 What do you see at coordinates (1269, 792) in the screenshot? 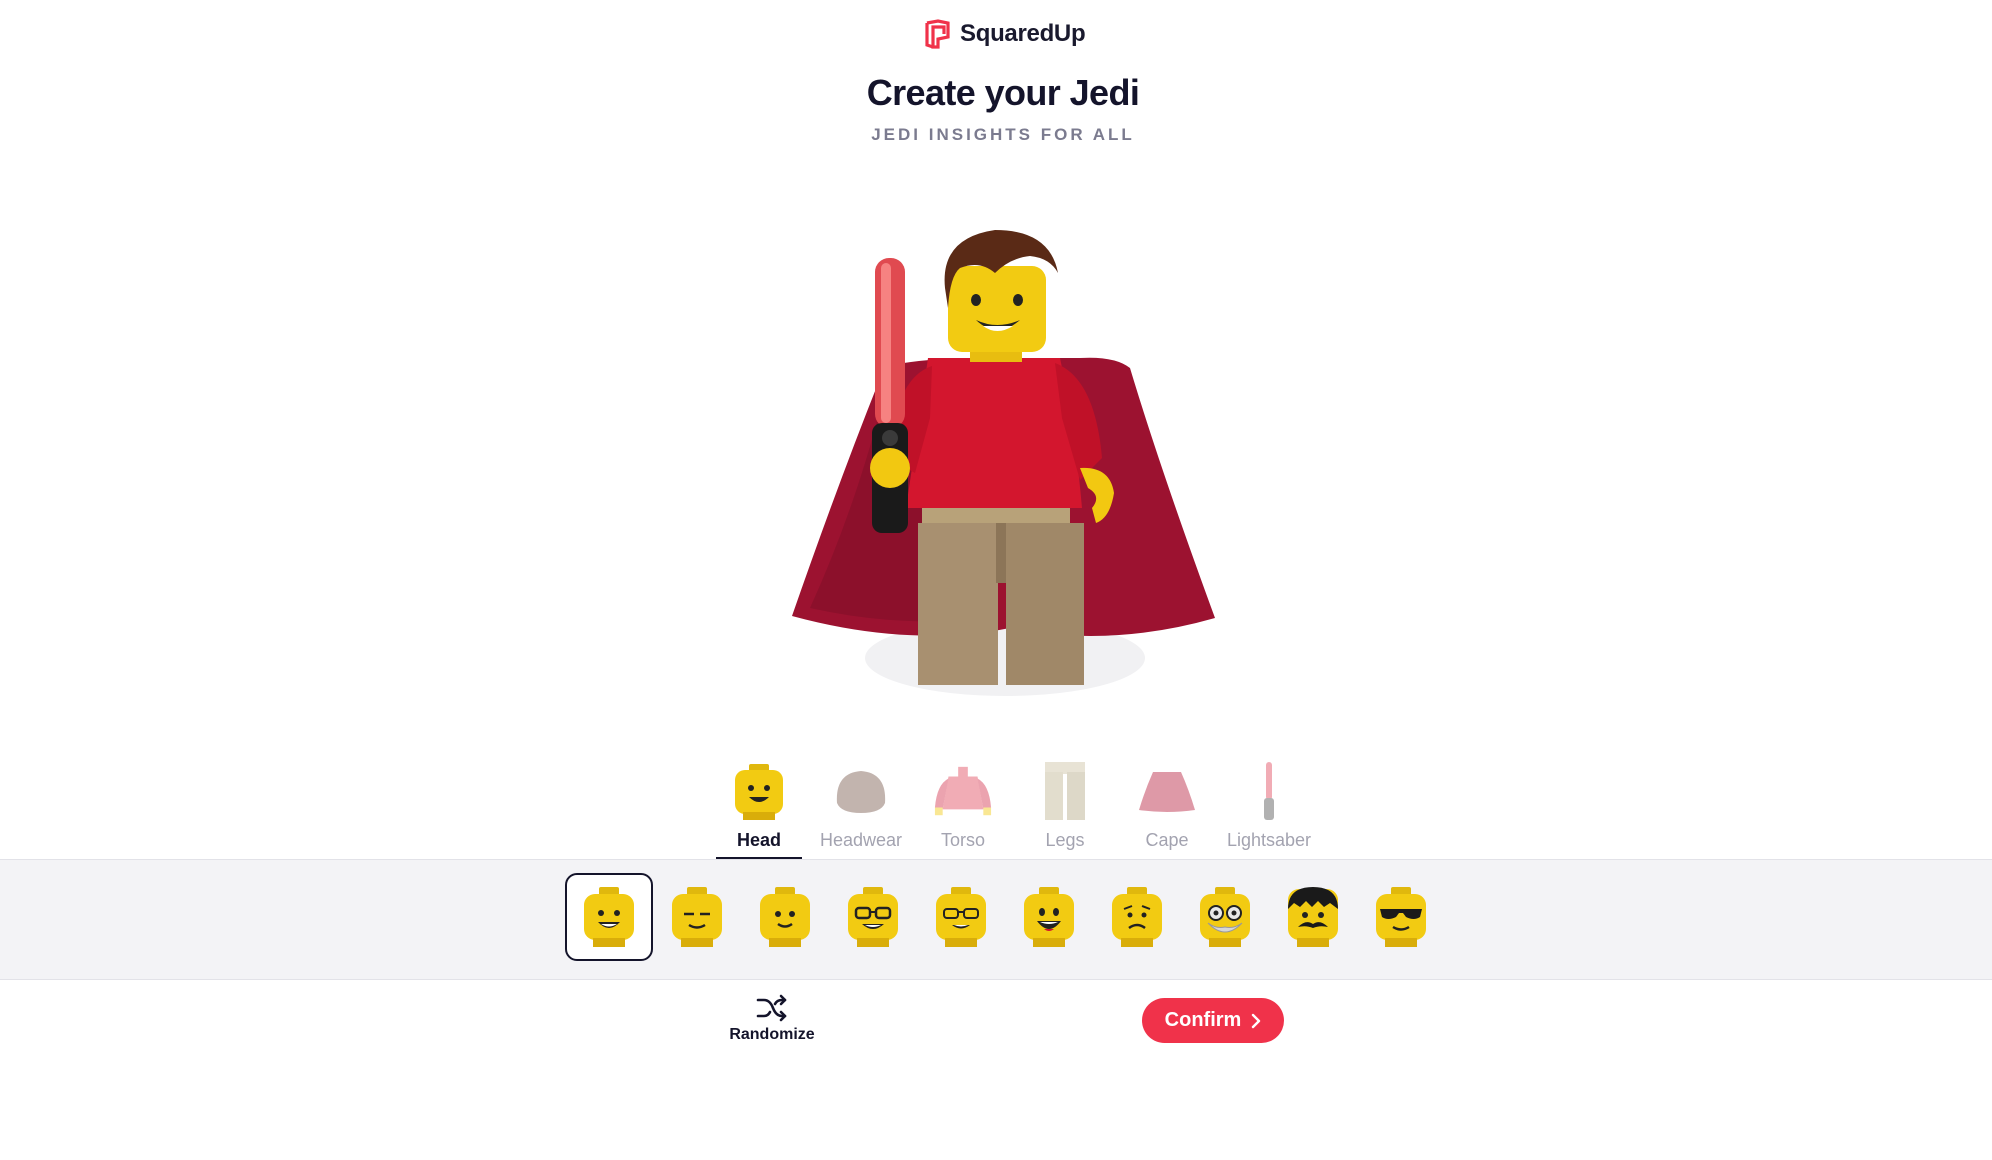
I see `lightsaber-icon` at bounding box center [1269, 792].